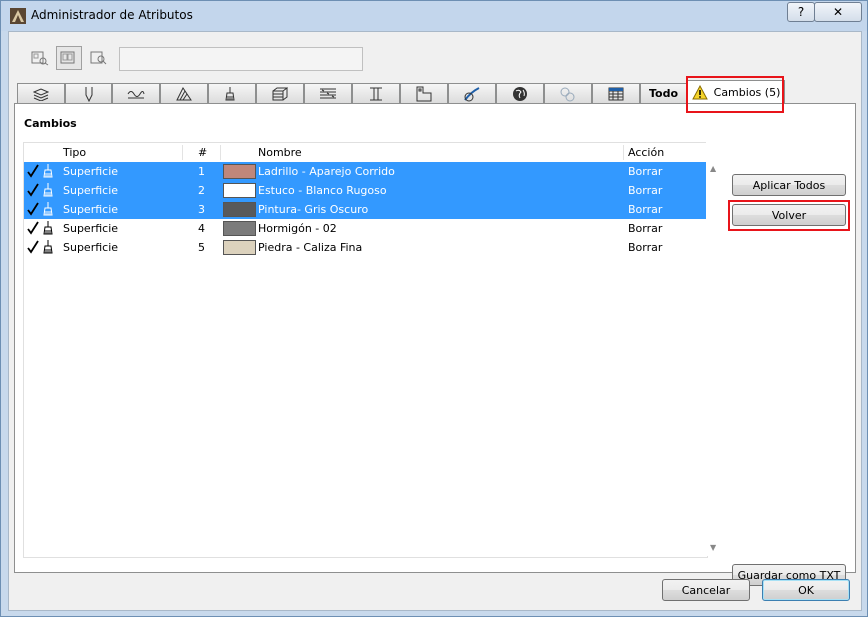  I want to click on tab-mep, so click(568, 93).